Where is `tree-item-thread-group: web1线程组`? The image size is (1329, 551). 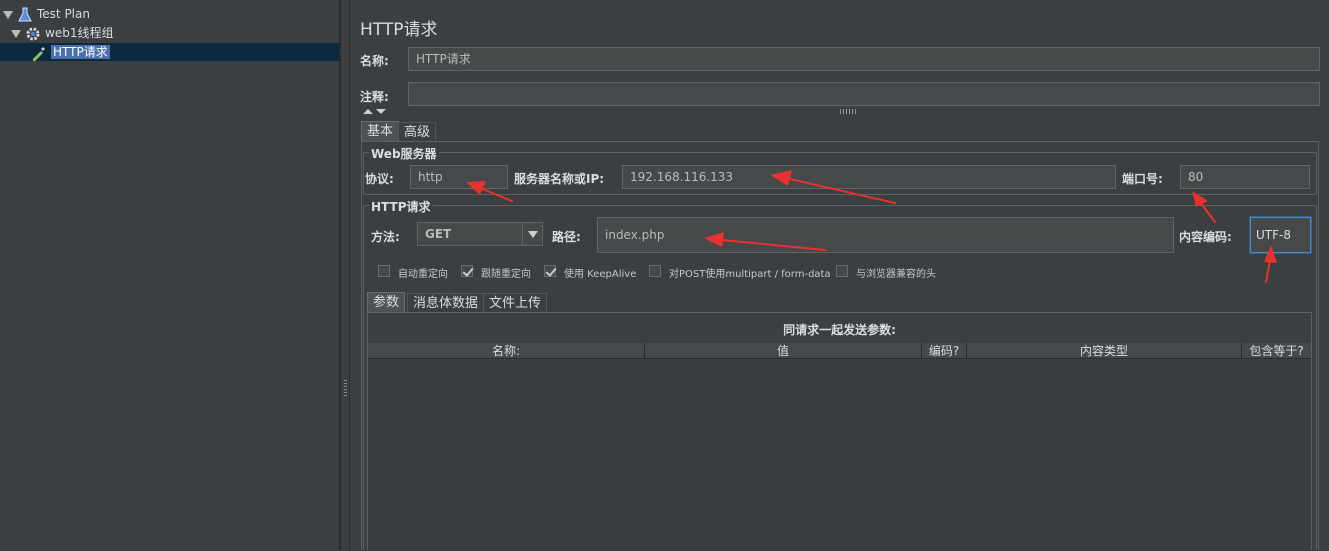
tree-item-thread-group: web1线程组 is located at coordinates (62, 33).